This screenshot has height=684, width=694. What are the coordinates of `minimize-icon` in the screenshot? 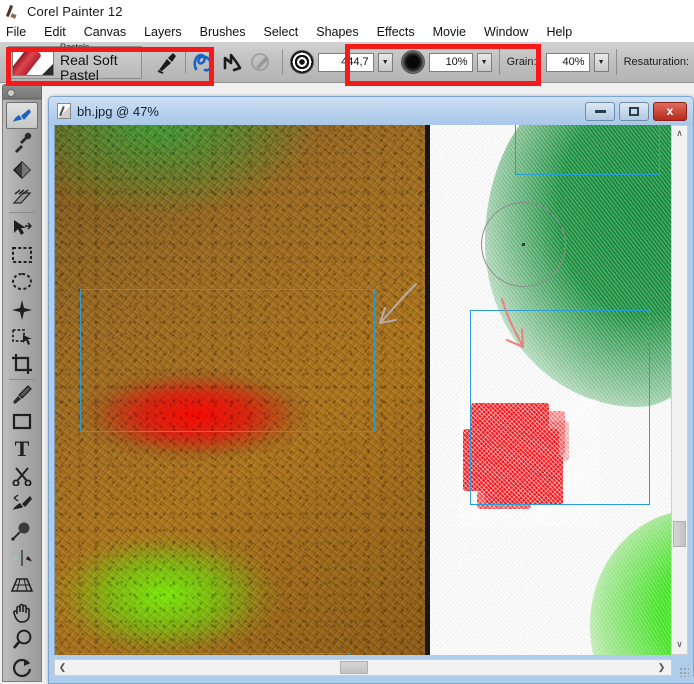 It's located at (600, 111).